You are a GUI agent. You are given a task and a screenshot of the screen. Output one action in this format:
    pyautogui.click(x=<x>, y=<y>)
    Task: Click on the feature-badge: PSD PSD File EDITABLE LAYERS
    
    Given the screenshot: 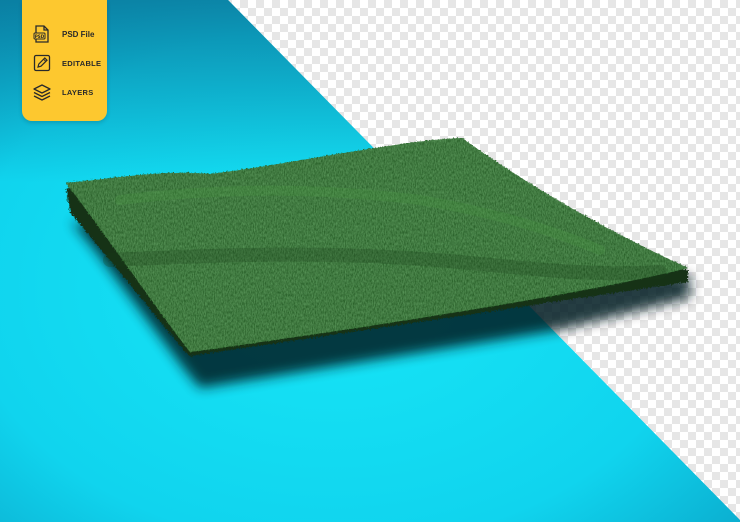 What is the action you would take?
    pyautogui.click(x=64, y=60)
    